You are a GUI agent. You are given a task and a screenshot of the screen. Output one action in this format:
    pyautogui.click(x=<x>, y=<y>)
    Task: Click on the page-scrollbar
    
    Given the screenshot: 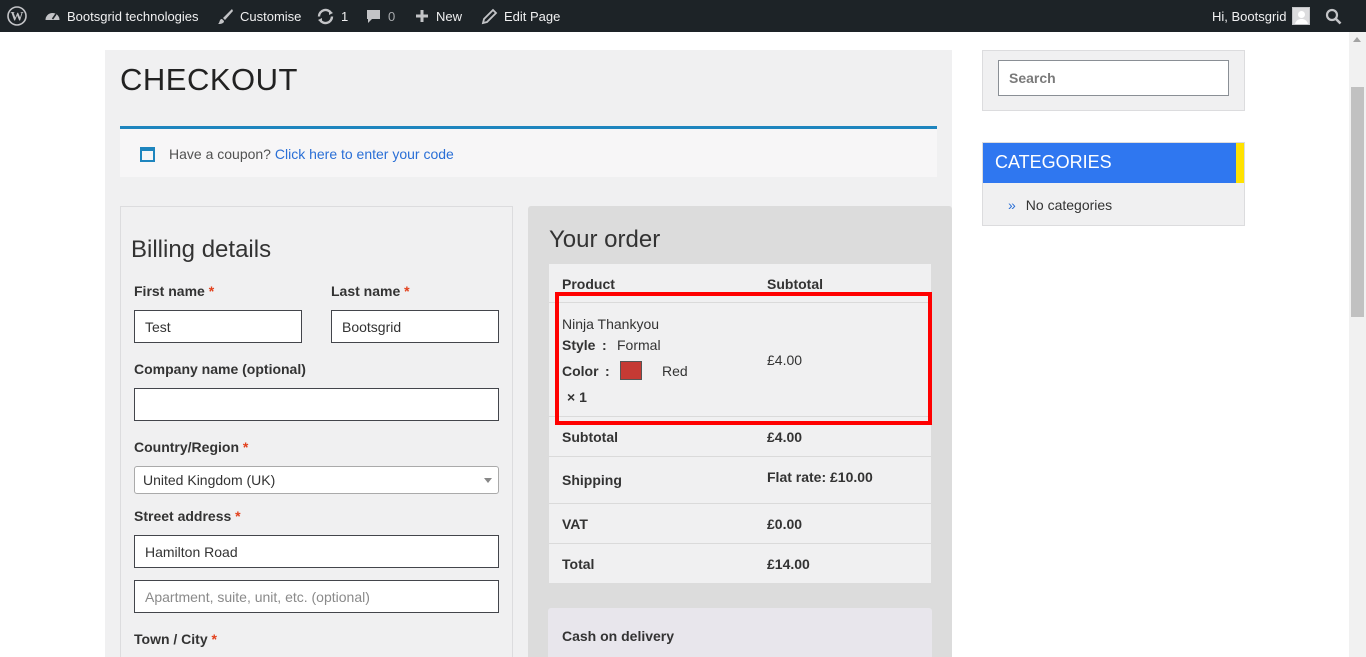 What is the action you would take?
    pyautogui.click(x=1357, y=344)
    